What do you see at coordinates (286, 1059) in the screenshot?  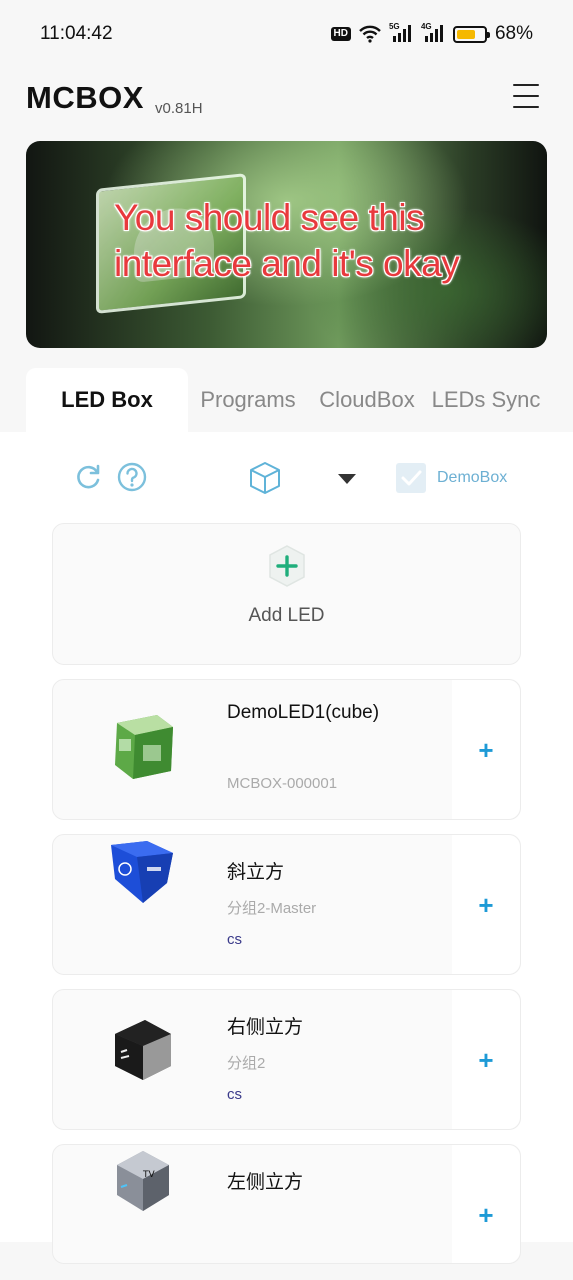 I see `led-list-item: 右侧立方 分组2 cs +` at bounding box center [286, 1059].